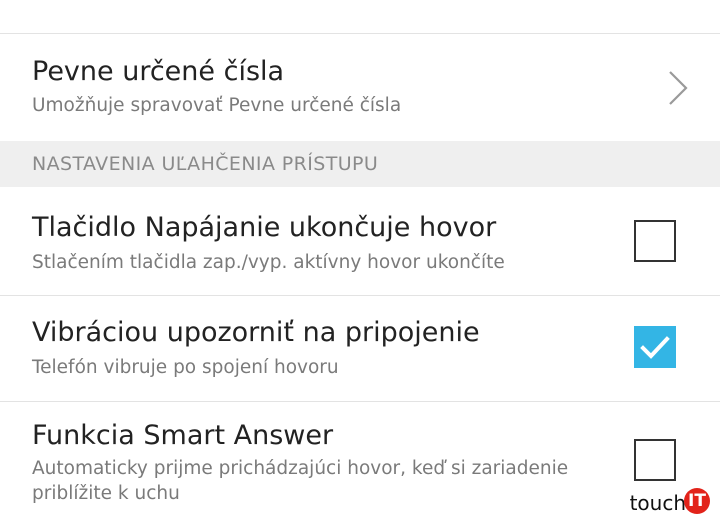 Image resolution: width=720 pixels, height=516 pixels. Describe the element at coordinates (655, 241) in the screenshot. I see `power-button-ends-call-checkbox` at that location.